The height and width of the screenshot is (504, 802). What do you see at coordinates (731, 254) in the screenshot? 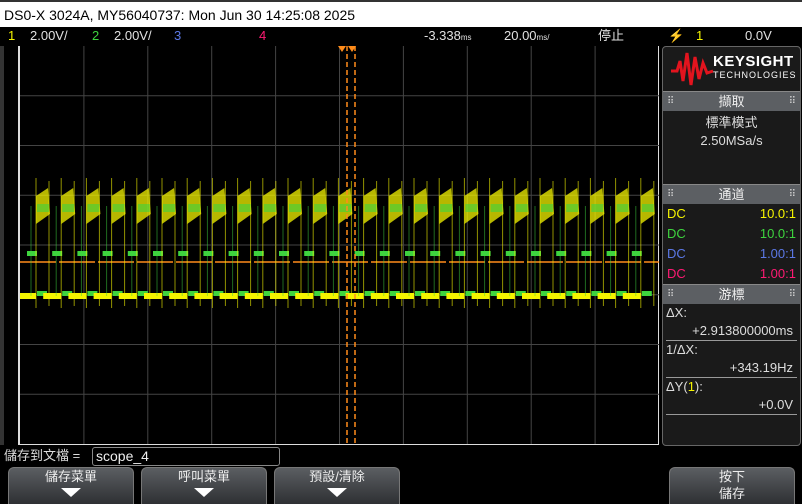
I see `channel-row-3: DC 1.00:1` at bounding box center [731, 254].